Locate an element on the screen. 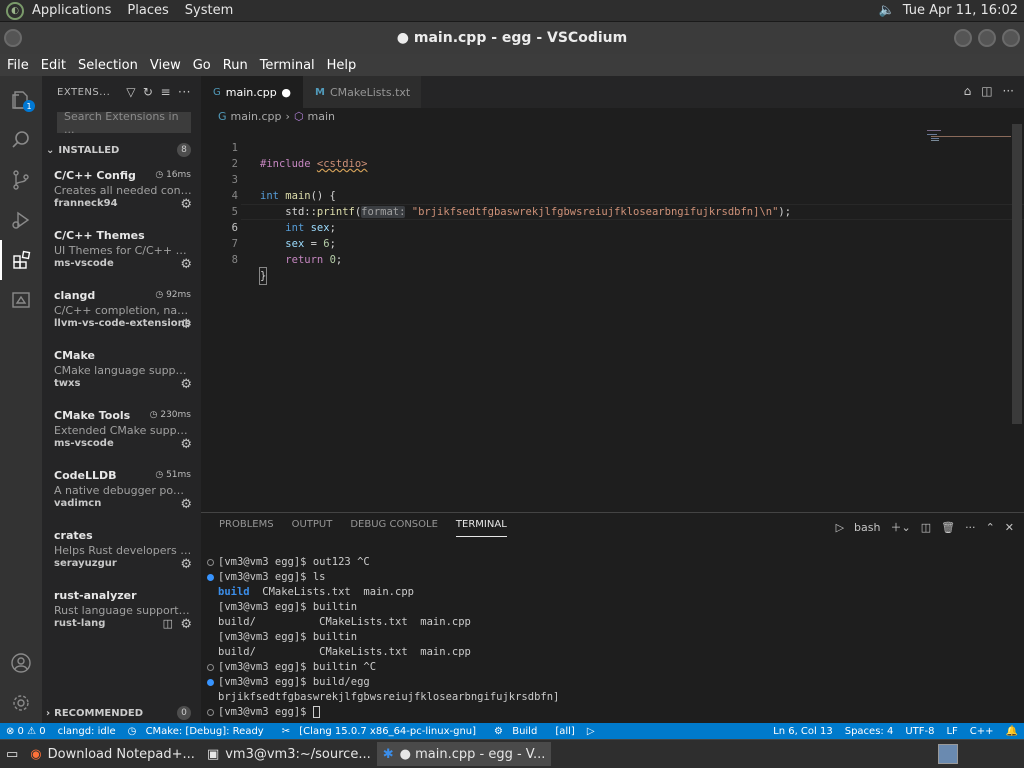 The image size is (1024, 768). new-terminal-icon: ＋⌄ is located at coordinates (900, 527).